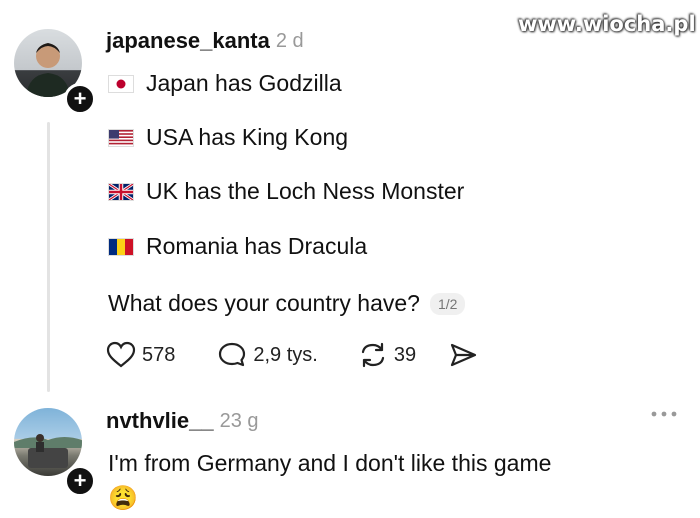  I want to click on share-icon, so click(464, 355).